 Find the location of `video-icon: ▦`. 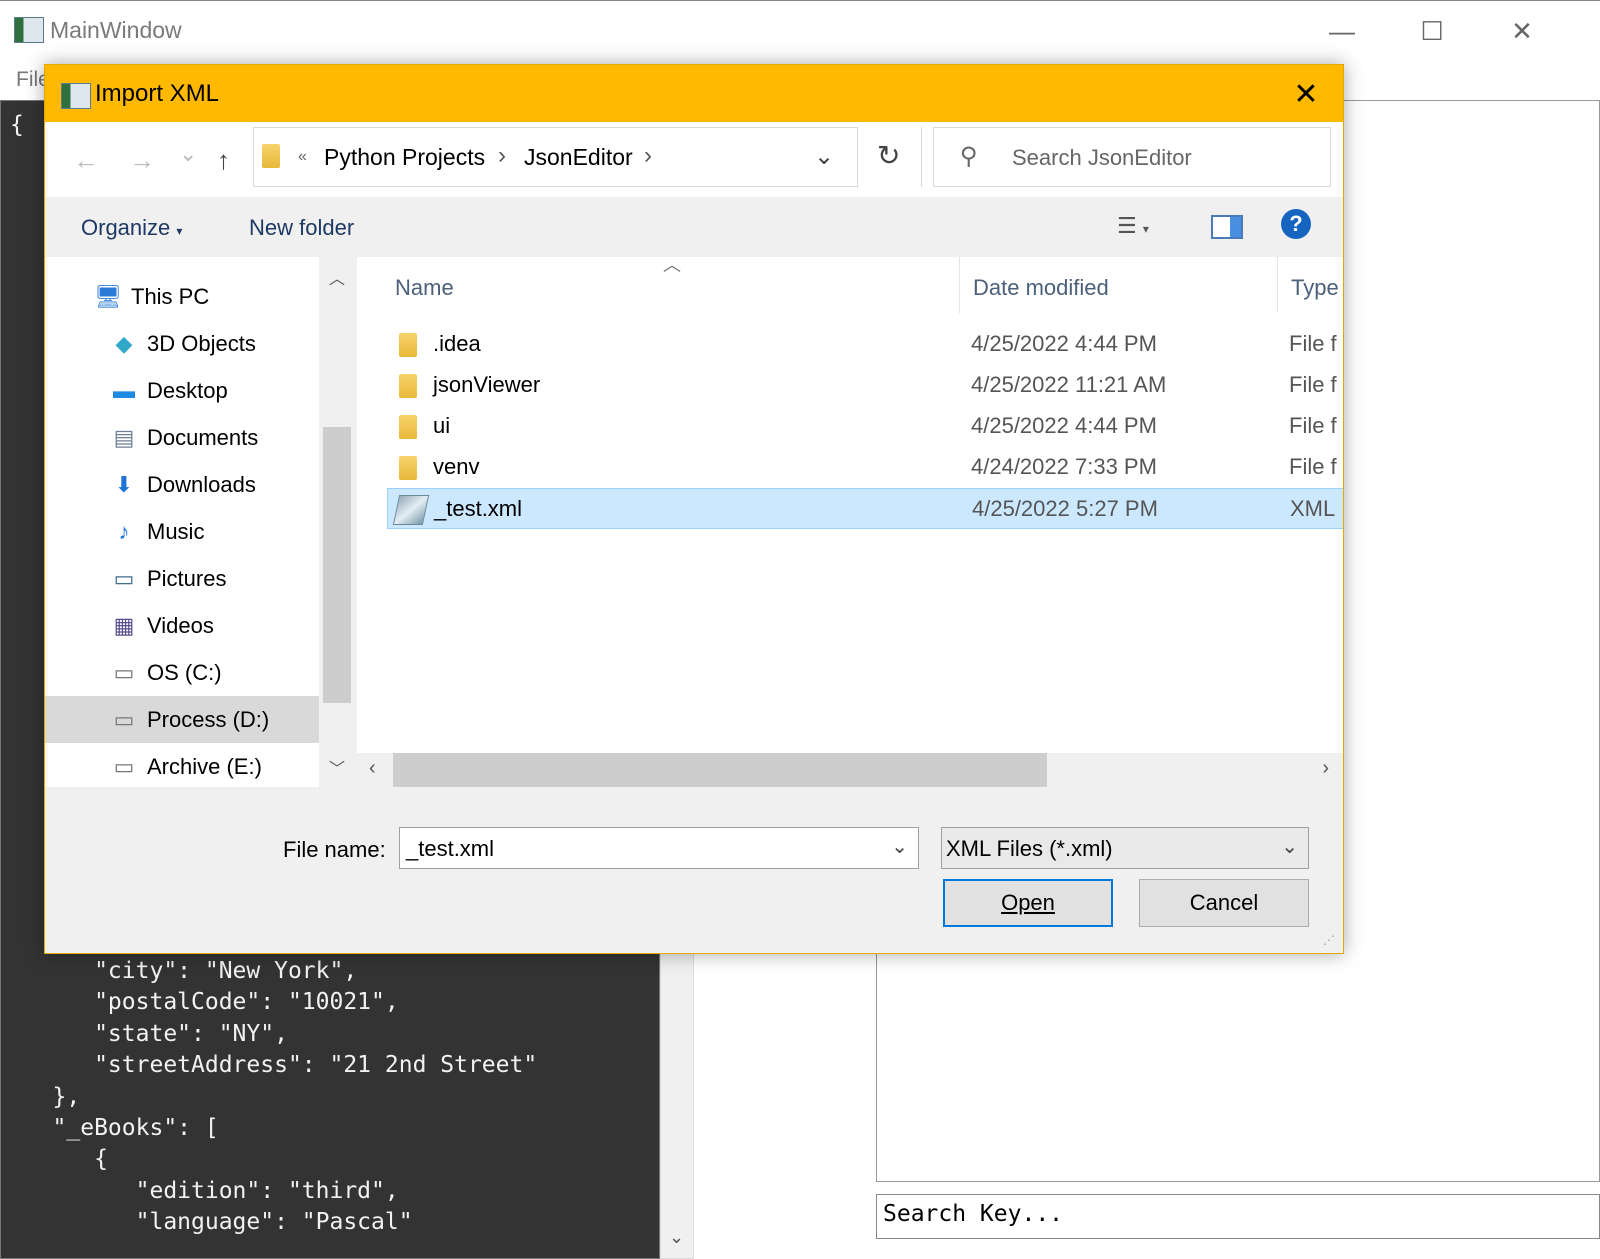

video-icon: ▦ is located at coordinates (124, 625).